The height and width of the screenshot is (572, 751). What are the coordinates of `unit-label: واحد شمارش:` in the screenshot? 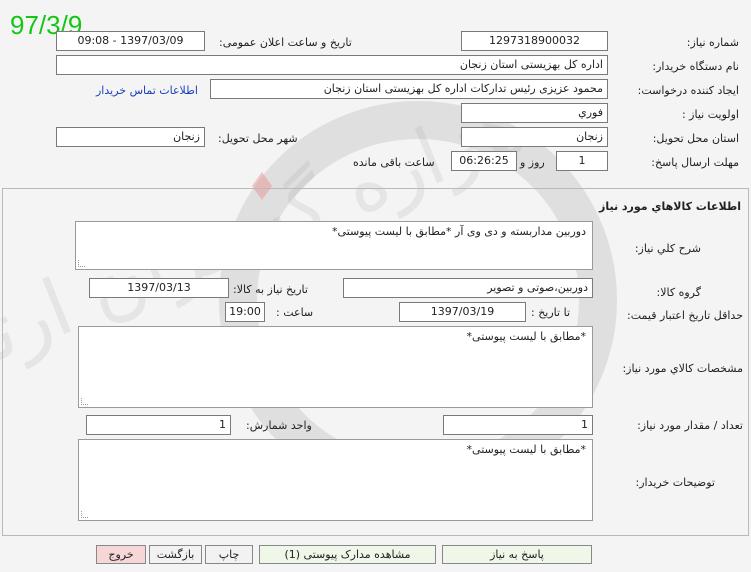 It's located at (279, 425).